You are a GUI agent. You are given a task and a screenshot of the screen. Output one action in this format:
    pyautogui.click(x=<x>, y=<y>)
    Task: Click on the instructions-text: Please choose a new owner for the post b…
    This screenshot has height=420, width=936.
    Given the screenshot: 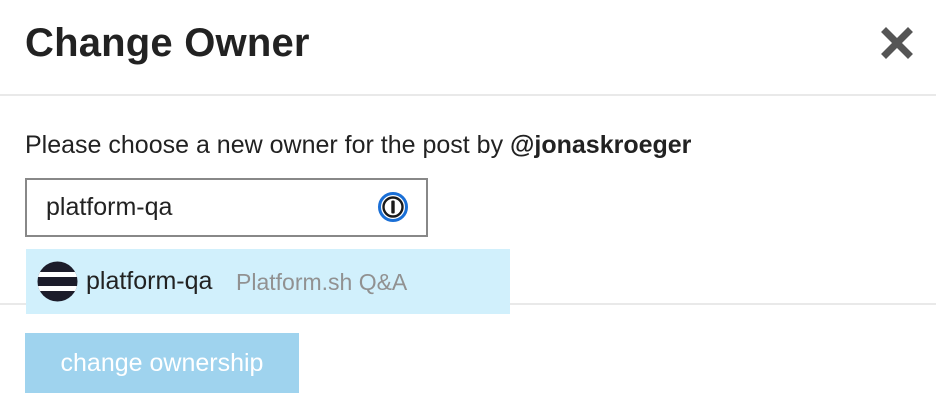 What is the action you would take?
    pyautogui.click(x=358, y=145)
    